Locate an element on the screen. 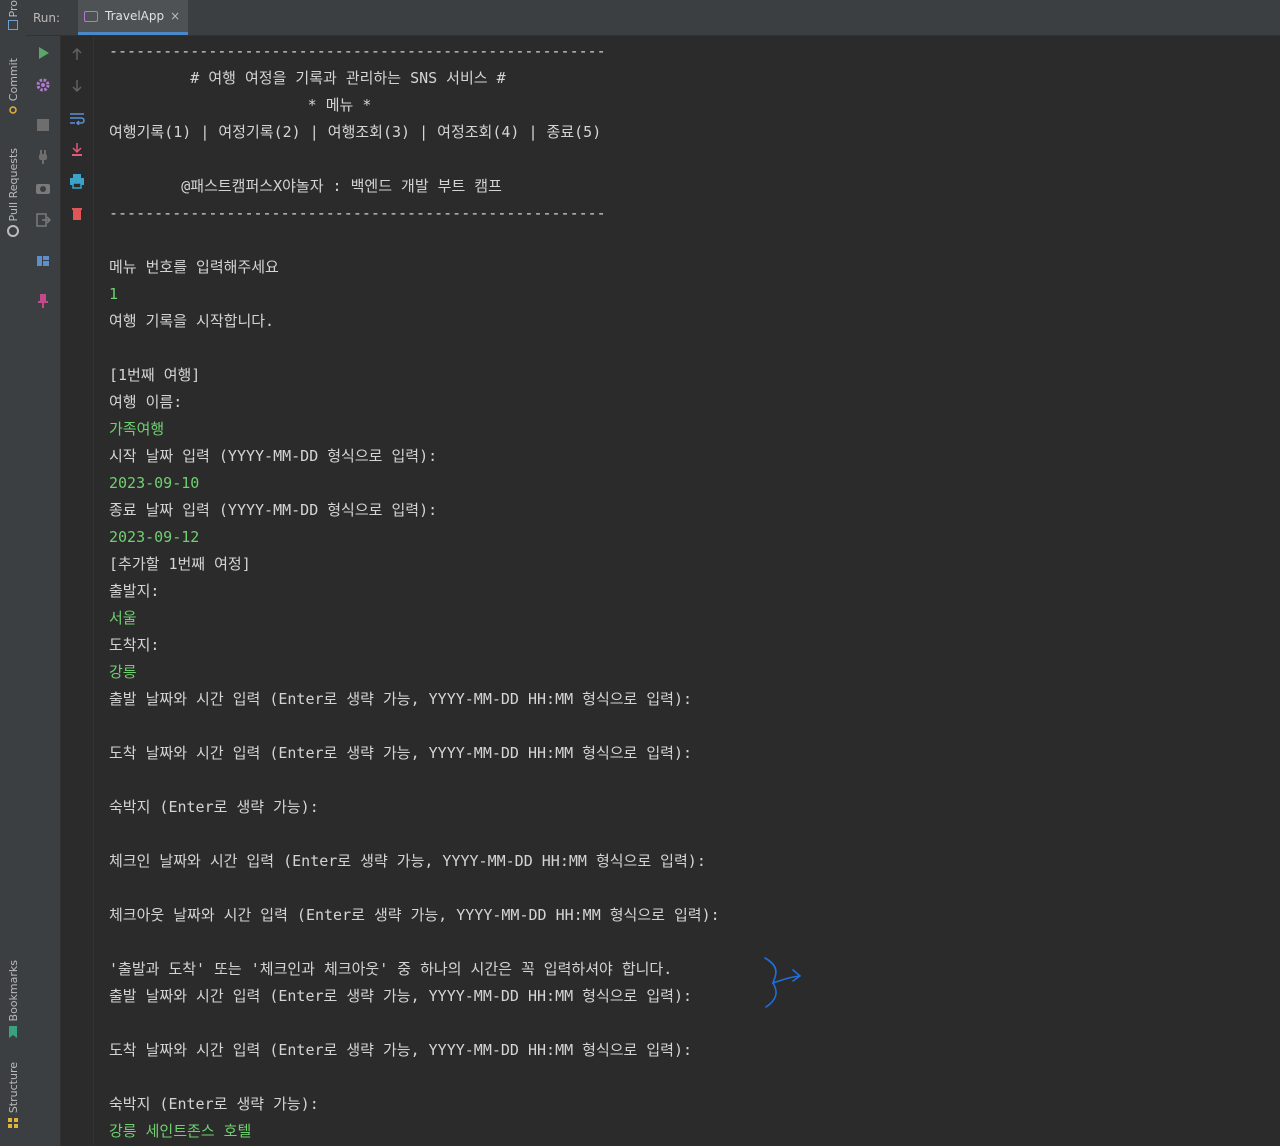 This screenshot has height=1146, width=1280. settings-button is located at coordinates (43, 85).